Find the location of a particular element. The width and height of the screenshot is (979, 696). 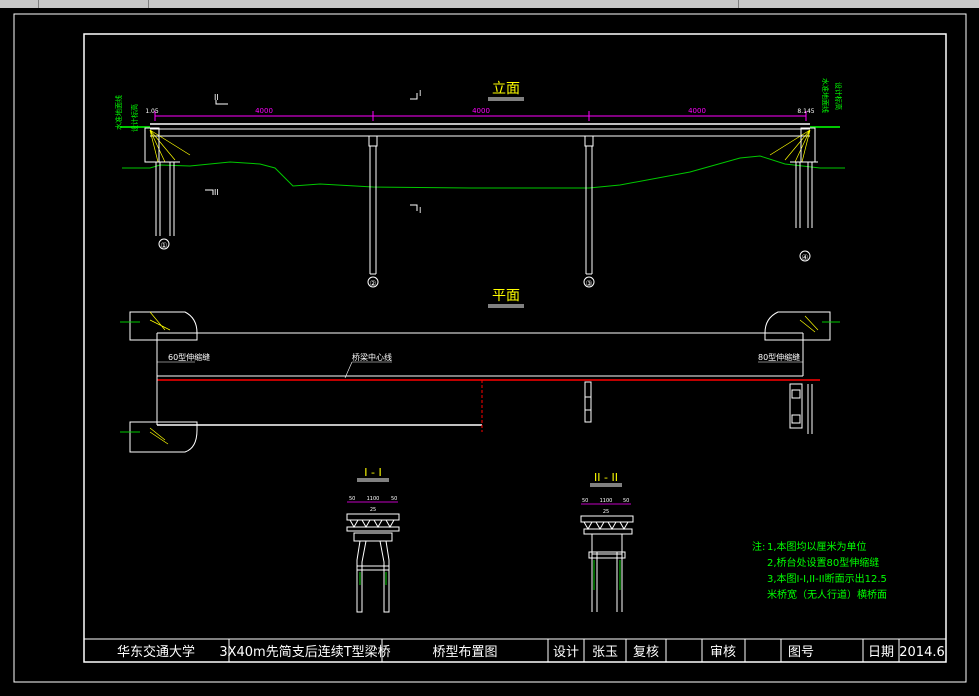

check-label: 复核 is located at coordinates (646, 652).